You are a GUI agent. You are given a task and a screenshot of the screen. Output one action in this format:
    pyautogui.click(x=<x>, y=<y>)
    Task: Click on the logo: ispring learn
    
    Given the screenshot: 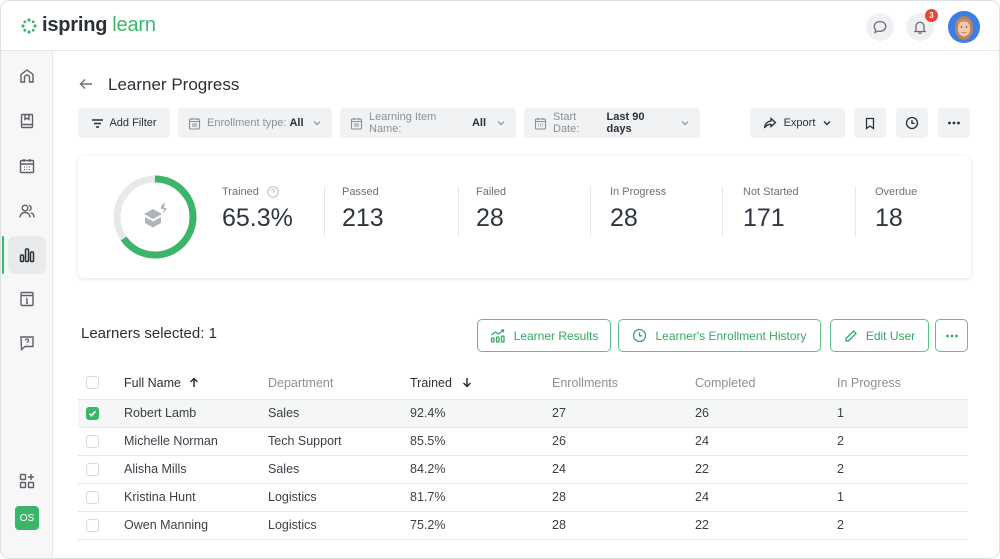 What is the action you would take?
    pyautogui.click(x=88, y=25)
    